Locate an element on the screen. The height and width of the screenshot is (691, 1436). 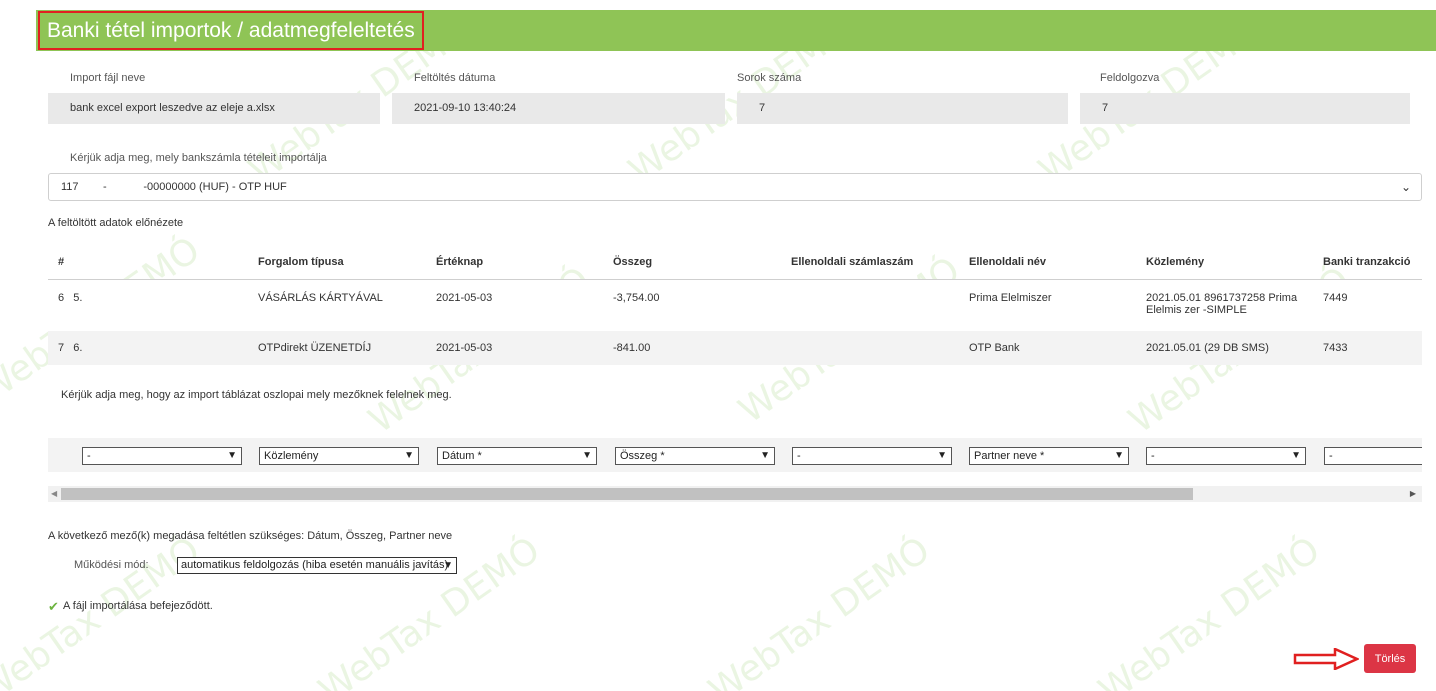
tx-cell: 7449 is located at coordinates (1367, 305).